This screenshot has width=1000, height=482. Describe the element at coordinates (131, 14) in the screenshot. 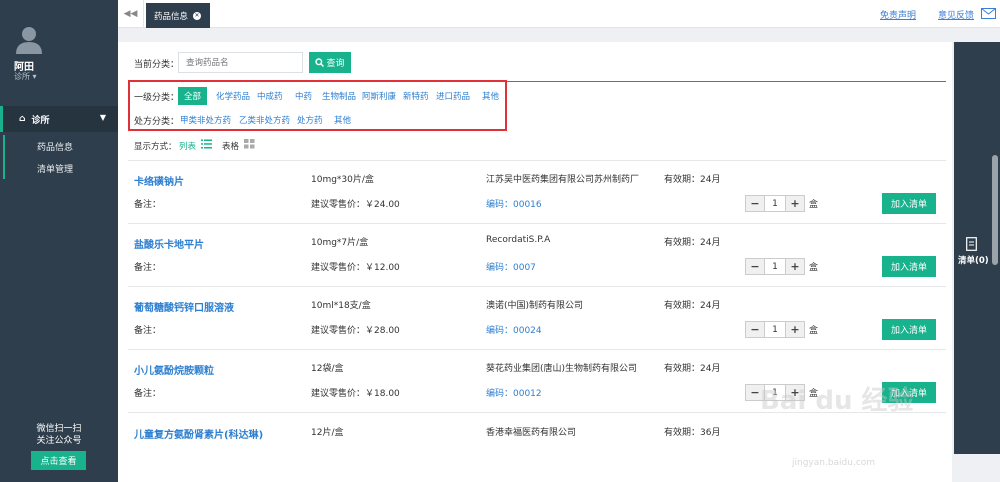

I see `tab-scroll-left-icon: ◀◀` at that location.